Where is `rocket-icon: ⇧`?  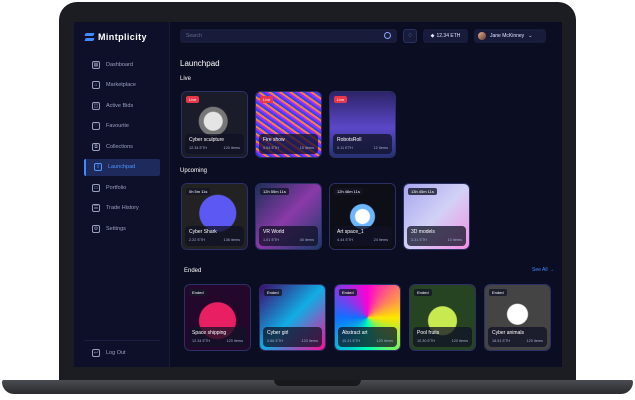 rocket-icon: ⇧ is located at coordinates (98, 167).